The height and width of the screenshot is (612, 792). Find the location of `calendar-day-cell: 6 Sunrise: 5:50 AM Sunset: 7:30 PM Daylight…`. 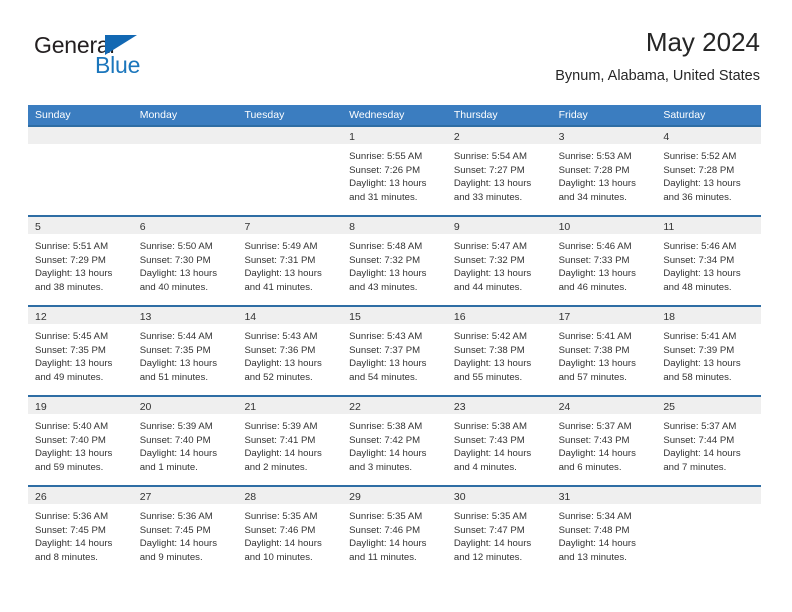

calendar-day-cell: 6 Sunrise: 5:50 AM Sunset: 7:30 PM Daylight… is located at coordinates (185, 260).